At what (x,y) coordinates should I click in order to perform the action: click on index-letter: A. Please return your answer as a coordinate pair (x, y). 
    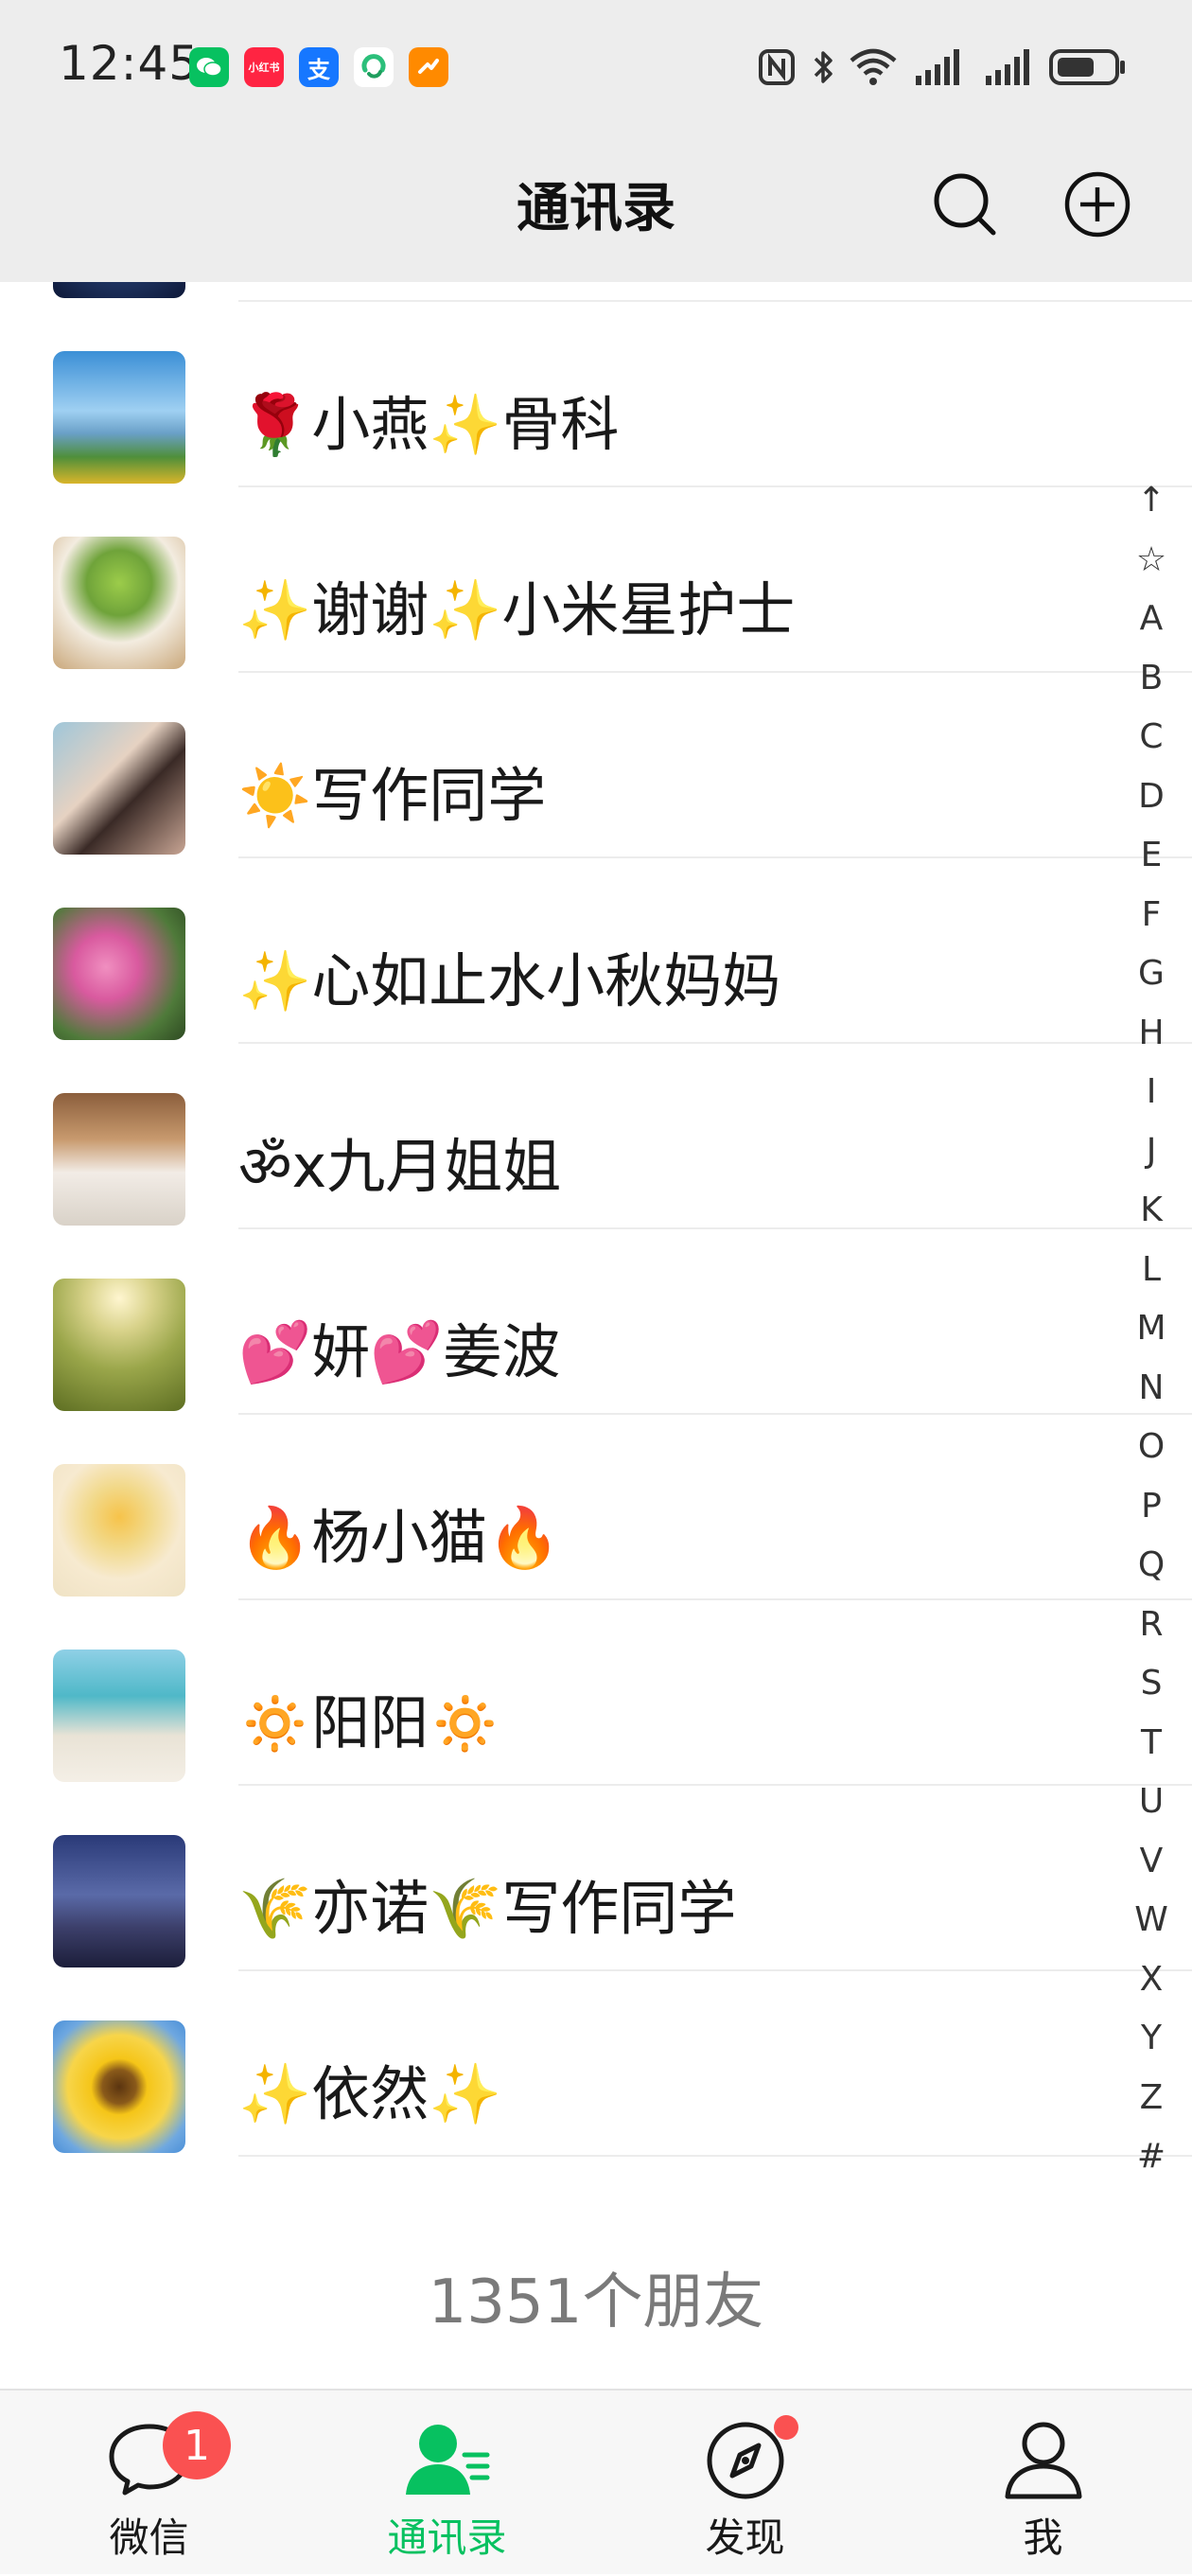
    Looking at the image, I should click on (1152, 619).